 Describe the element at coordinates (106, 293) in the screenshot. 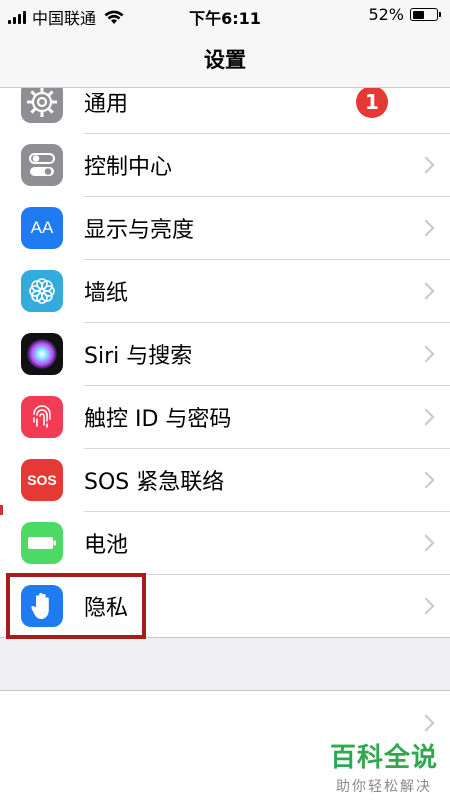

I see `list-item-label: 墙纸` at that location.